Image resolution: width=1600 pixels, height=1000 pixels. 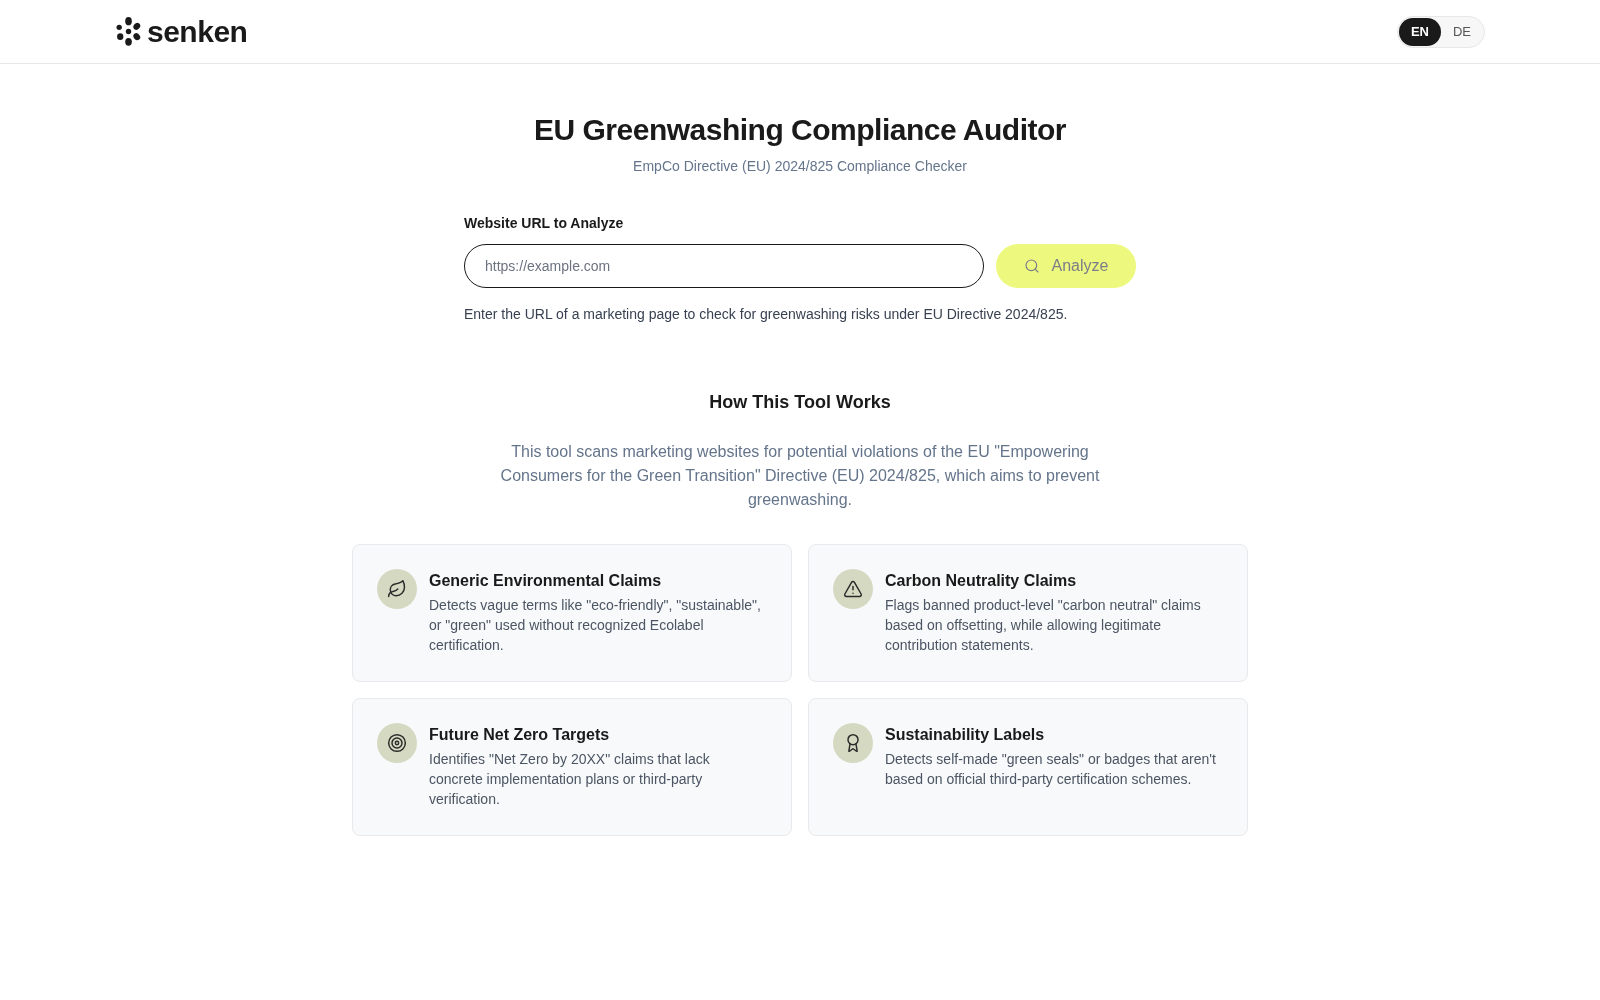 What do you see at coordinates (724, 266) in the screenshot?
I see `url-input-field: https://example.com` at bounding box center [724, 266].